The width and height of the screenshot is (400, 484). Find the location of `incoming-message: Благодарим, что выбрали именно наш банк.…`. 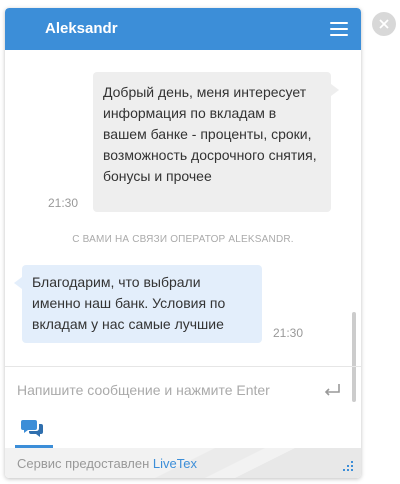

incoming-message: Благодарим, что выбрали именно наш банк.… is located at coordinates (138, 304).